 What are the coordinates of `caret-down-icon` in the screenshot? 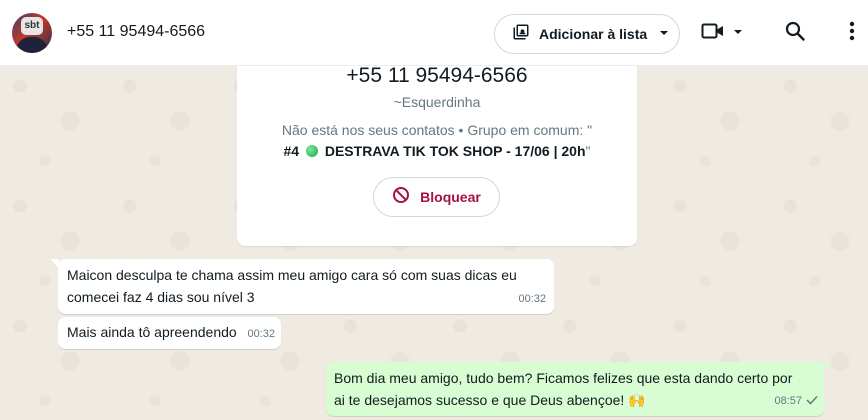 It's located at (664, 34).